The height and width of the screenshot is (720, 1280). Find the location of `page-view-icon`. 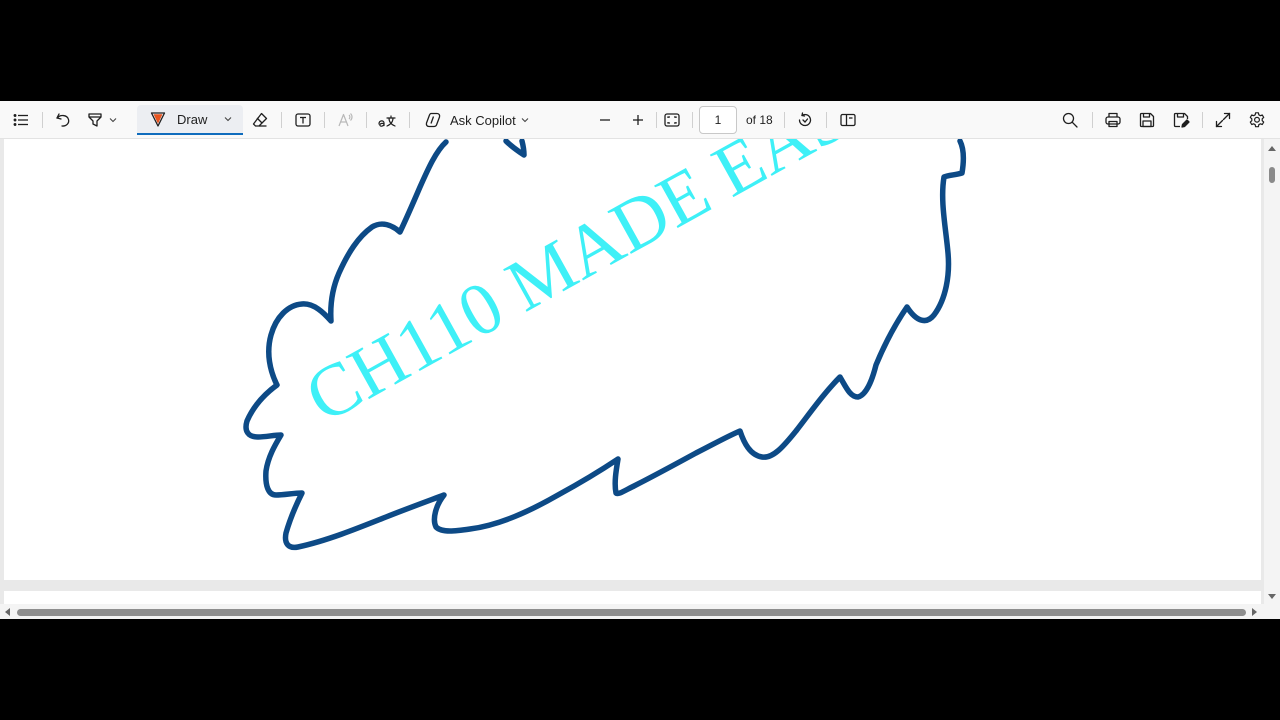

page-view-icon is located at coordinates (848, 120).